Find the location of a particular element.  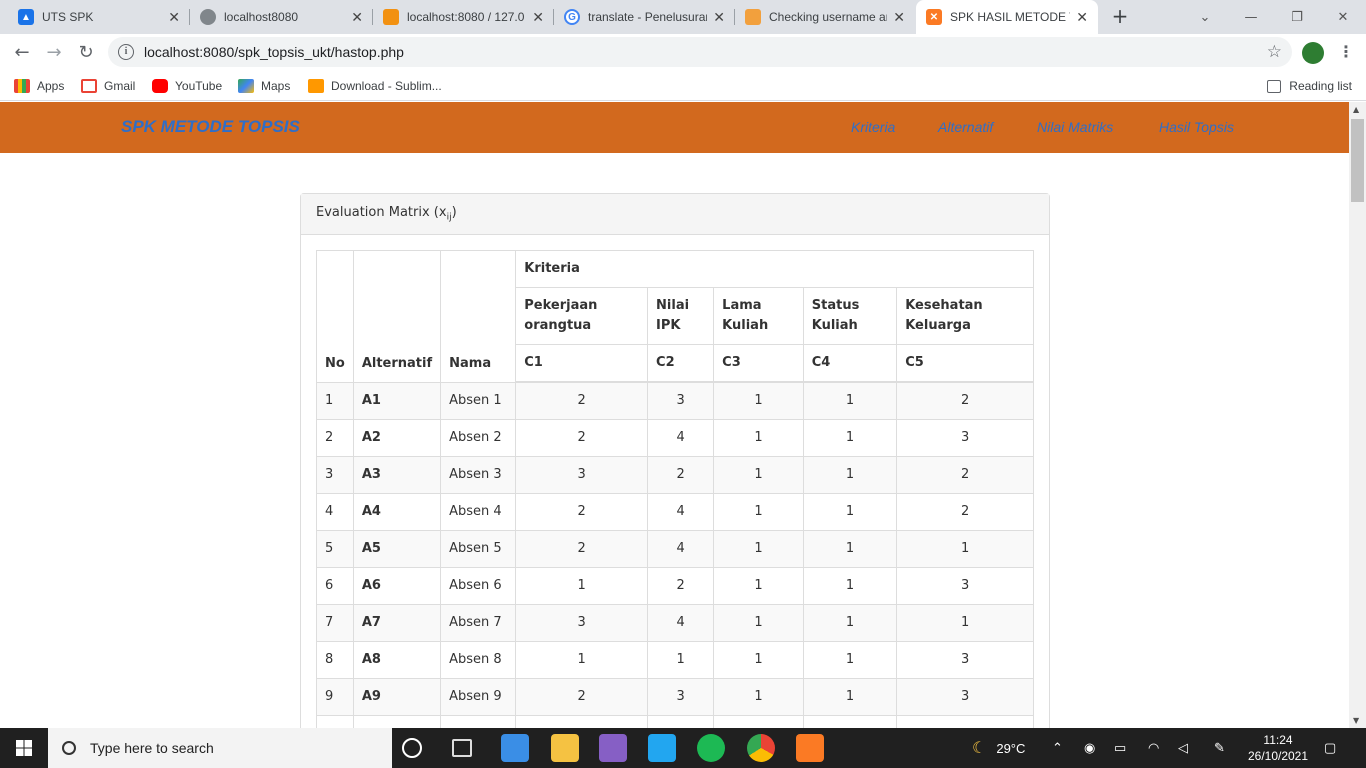

cell-c2: 3 is located at coordinates (681, 400).